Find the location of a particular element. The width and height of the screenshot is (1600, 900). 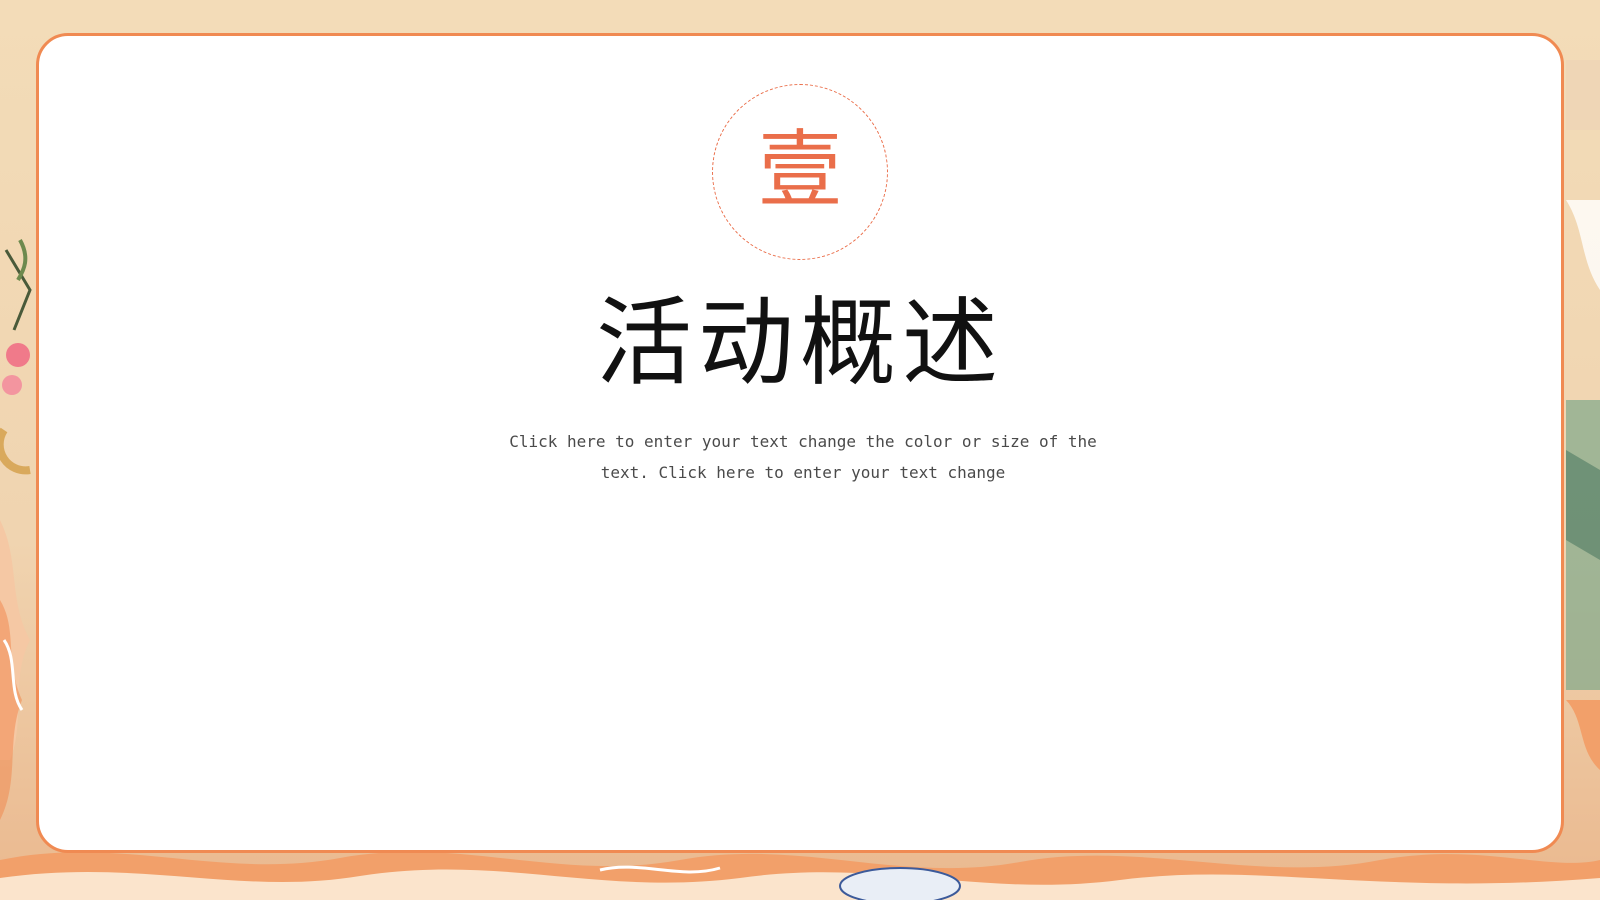

page-title: 活动概述 is located at coordinates (800, 343).